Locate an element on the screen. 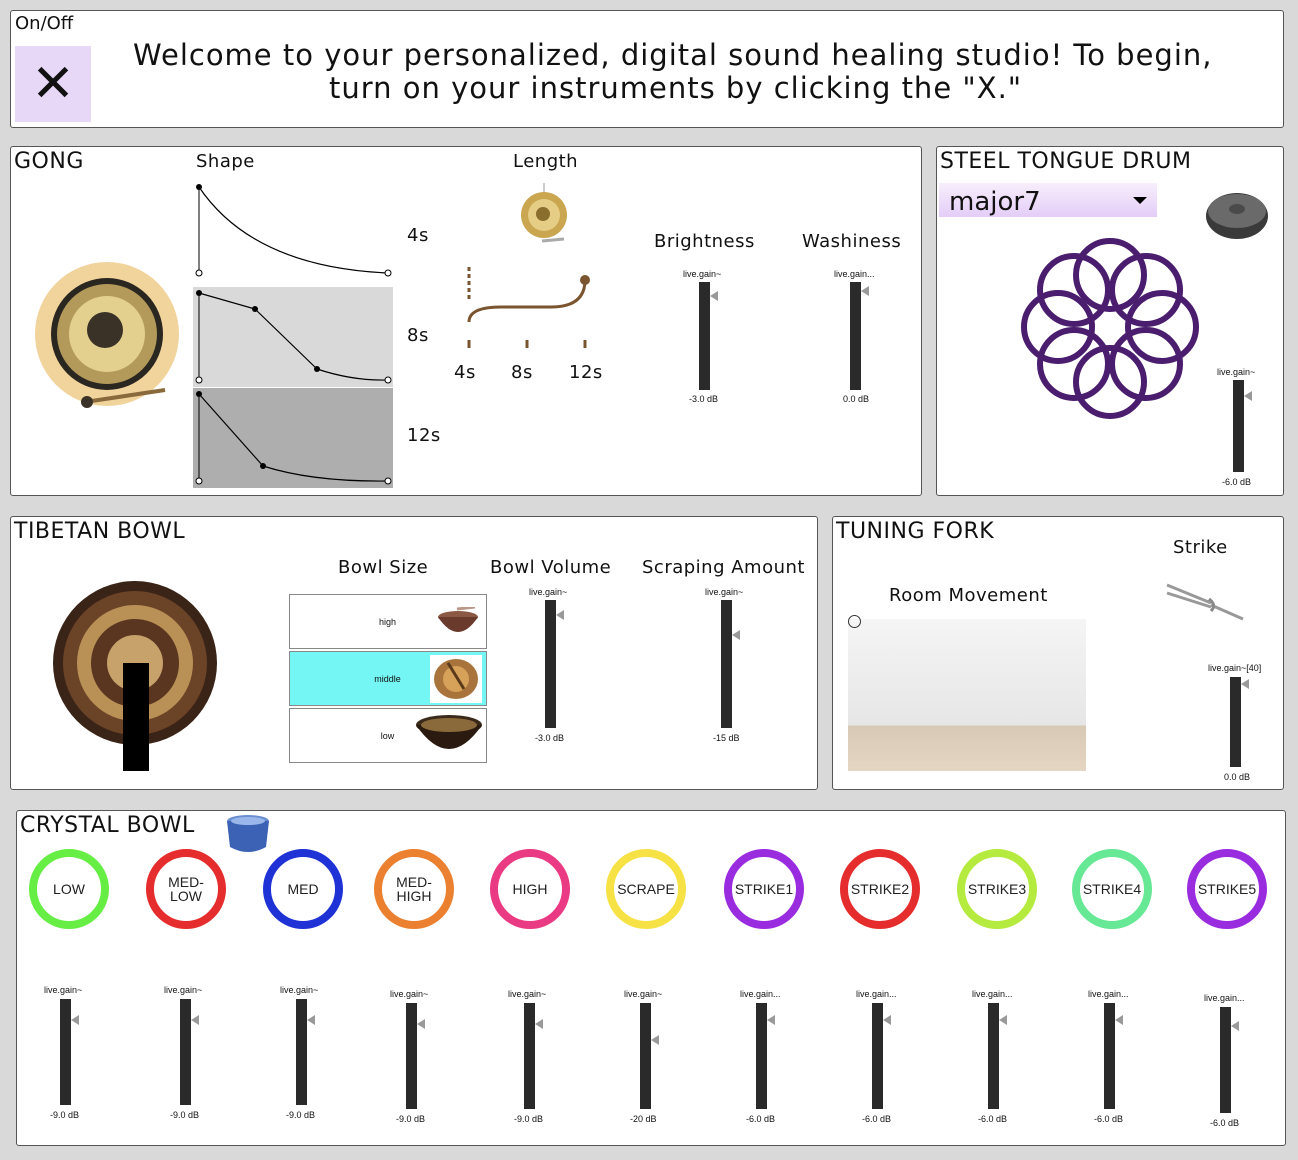  scraping-slider-name: live.gain~ is located at coordinates (724, 592).